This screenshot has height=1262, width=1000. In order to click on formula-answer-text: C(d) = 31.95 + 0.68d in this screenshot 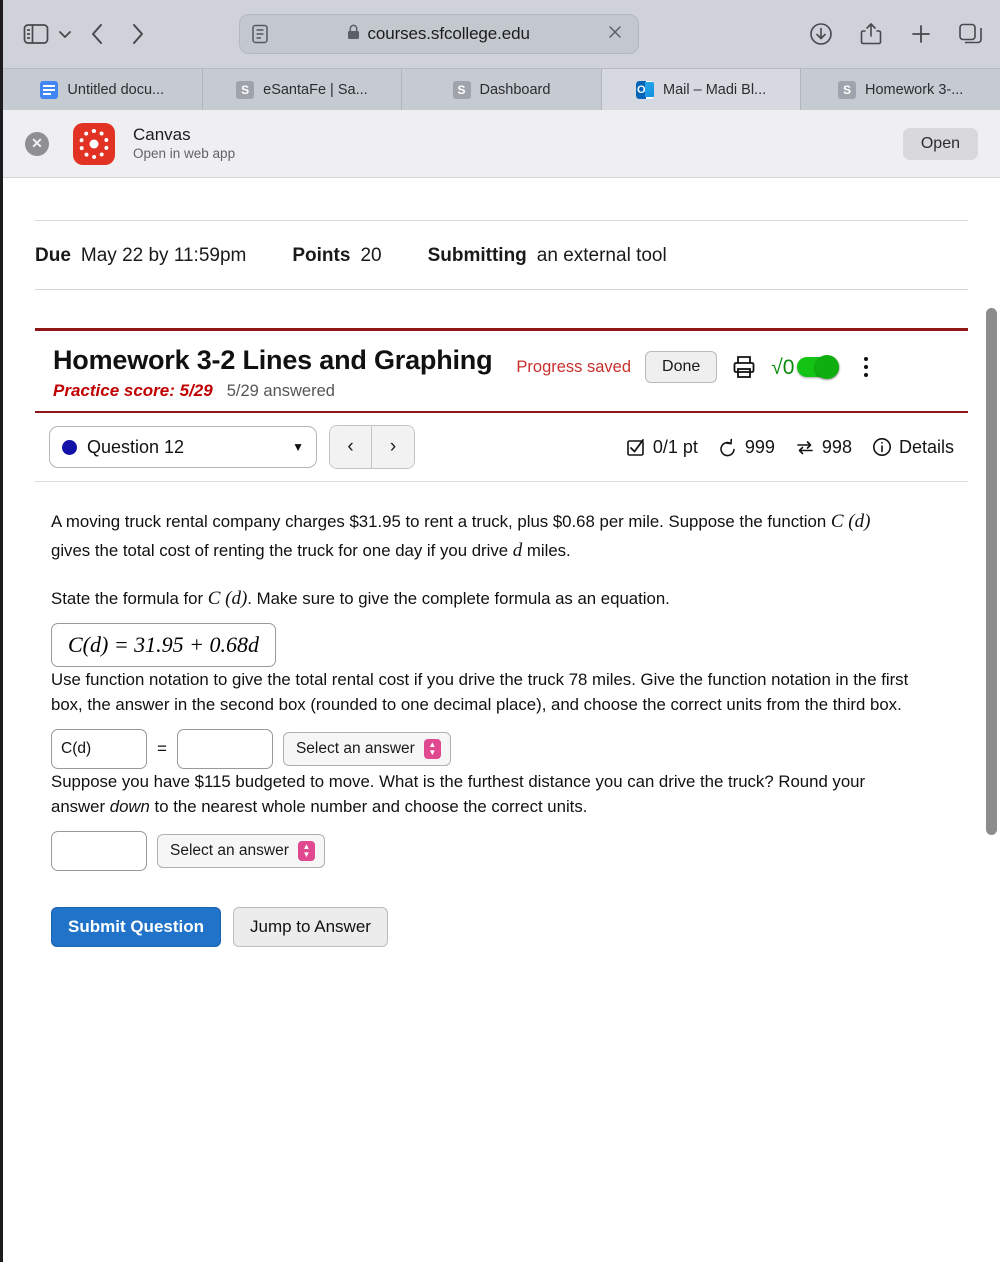, I will do `click(164, 644)`.